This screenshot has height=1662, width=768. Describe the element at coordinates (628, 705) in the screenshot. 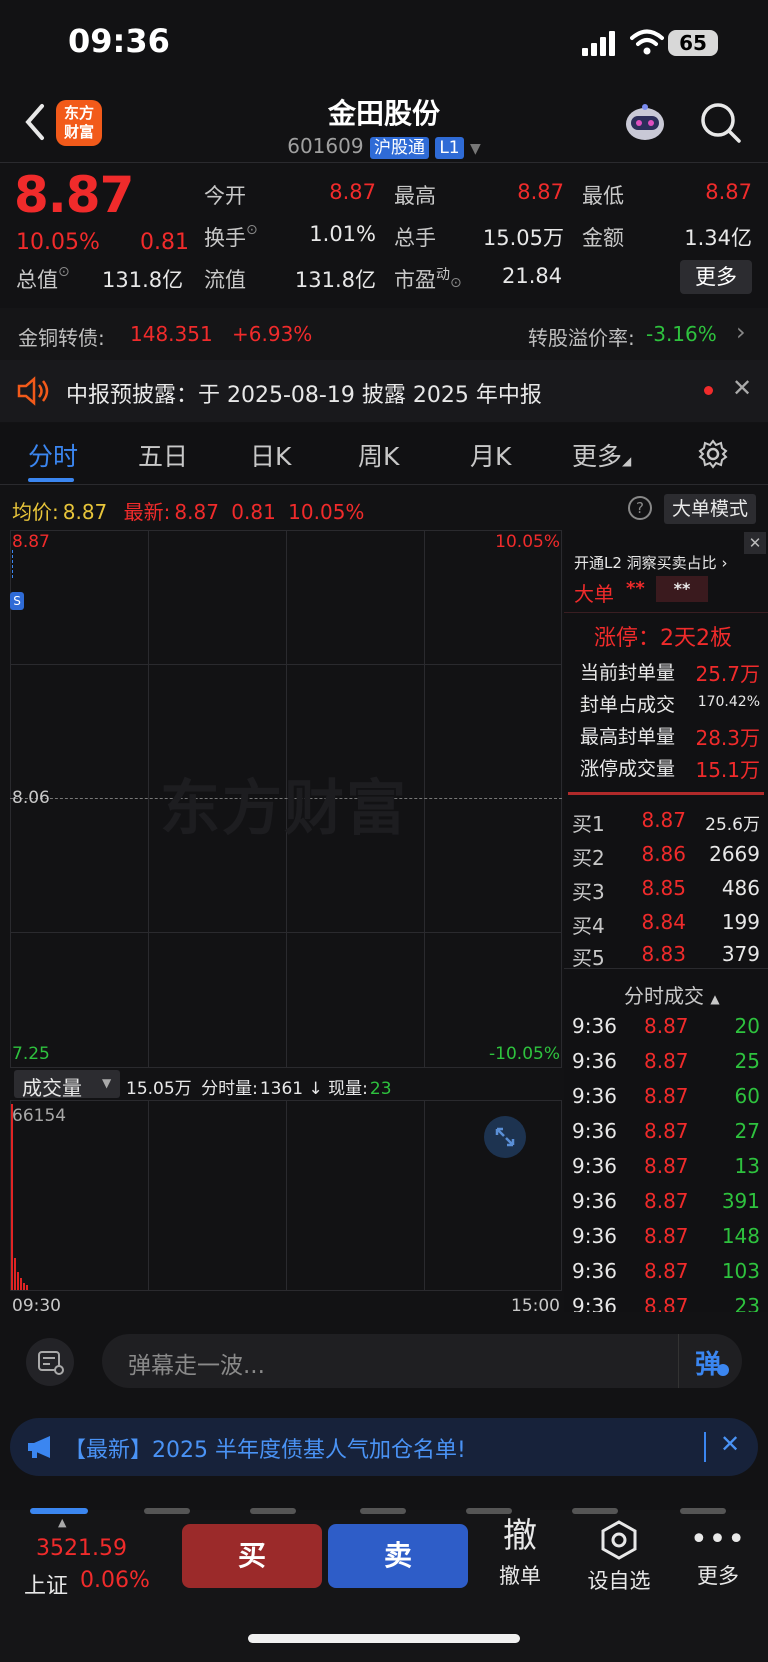

I see `seal-ratio-label: 封单占成交` at that location.